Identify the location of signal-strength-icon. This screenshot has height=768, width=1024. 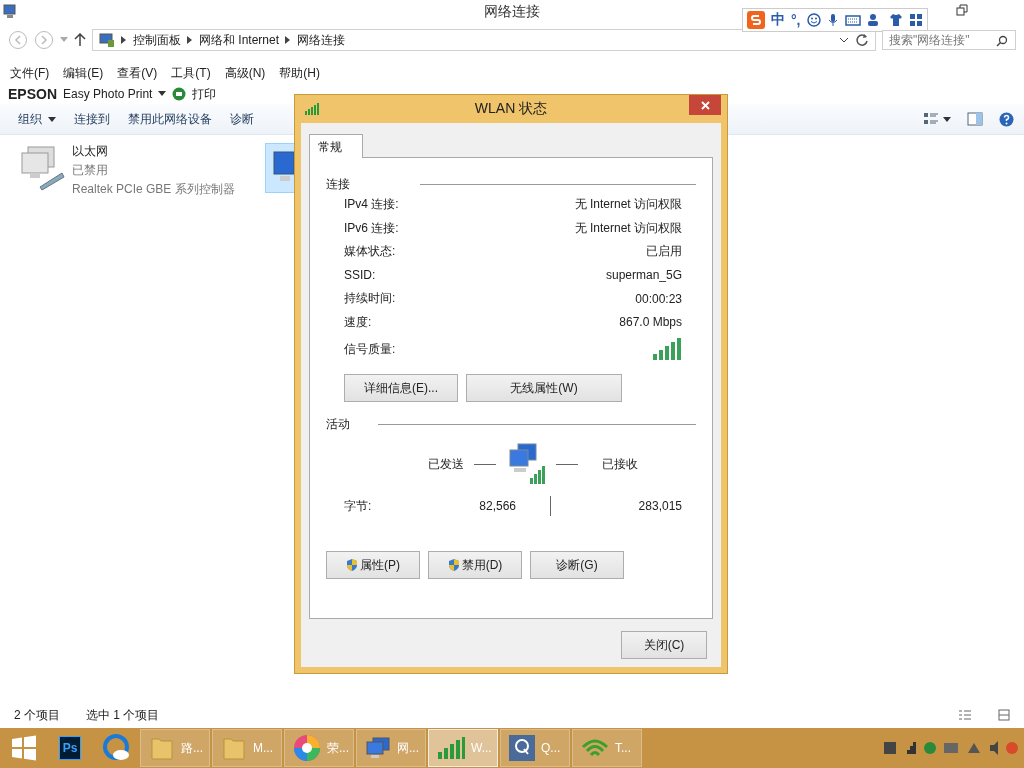
(667, 349).